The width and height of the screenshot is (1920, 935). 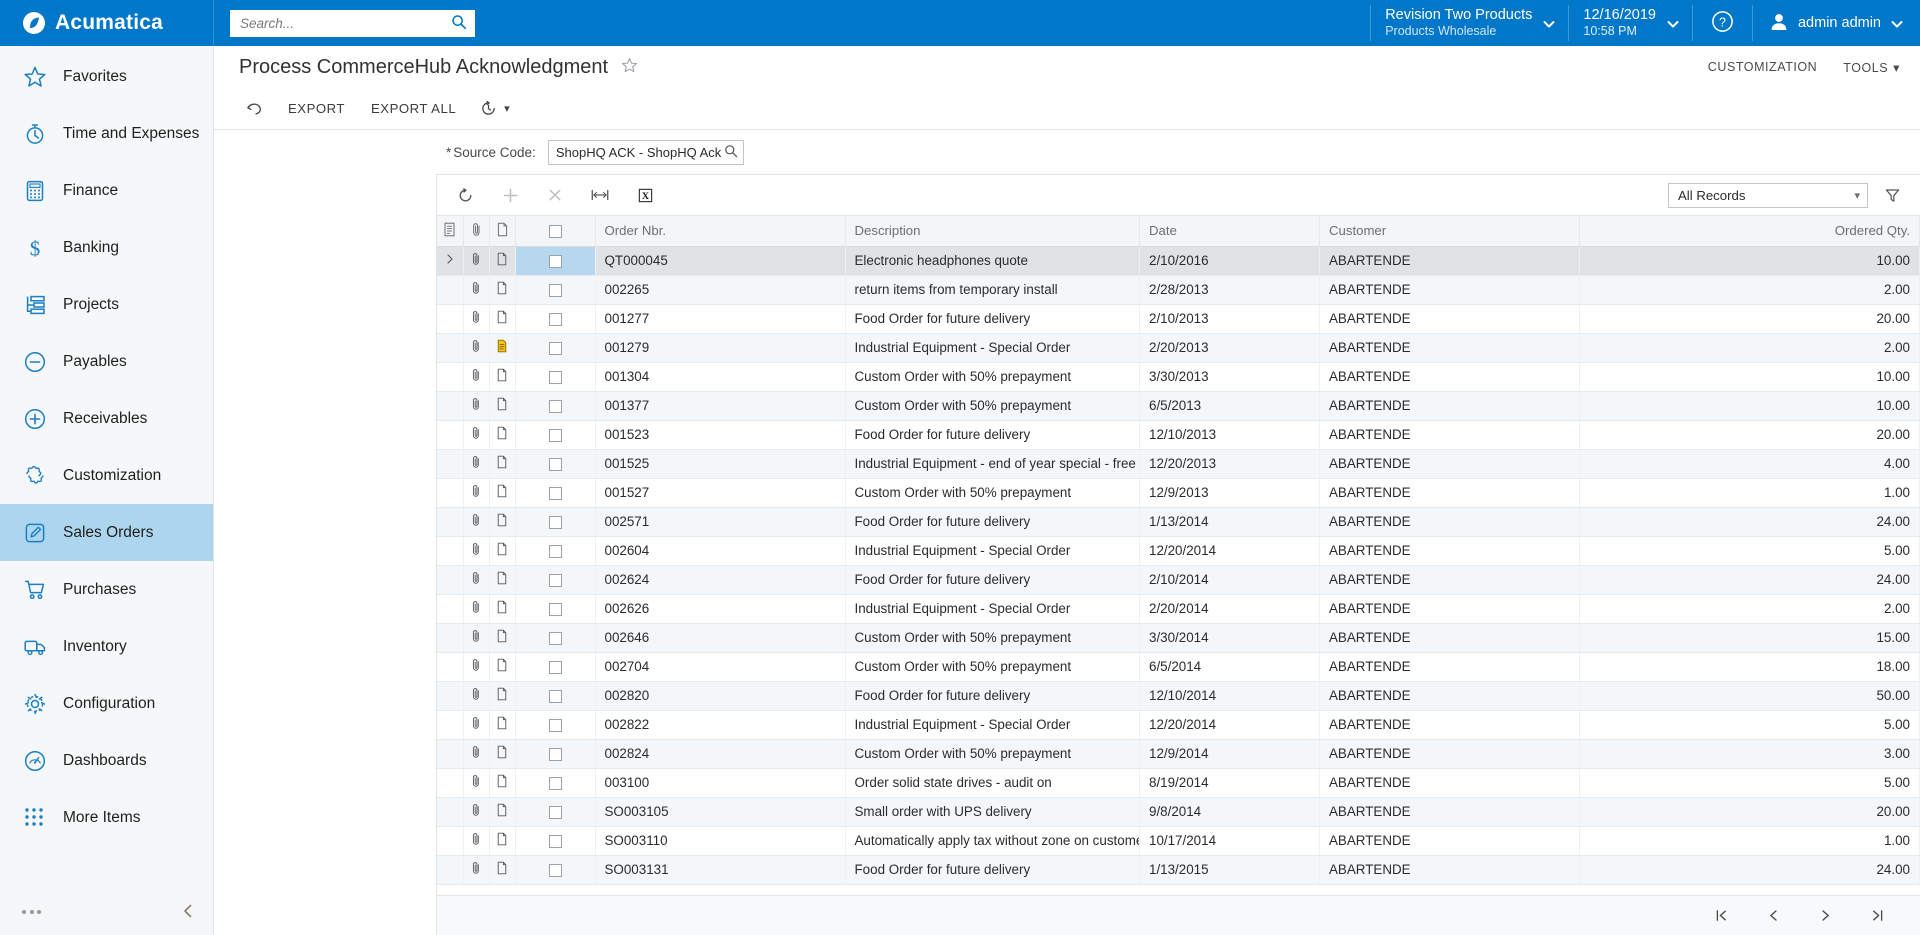 What do you see at coordinates (1892, 195) in the screenshot?
I see `filter-settings-button` at bounding box center [1892, 195].